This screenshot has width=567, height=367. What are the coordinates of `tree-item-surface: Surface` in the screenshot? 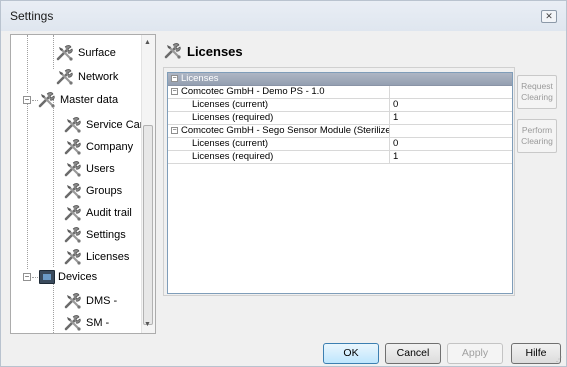 It's located at (85, 53).